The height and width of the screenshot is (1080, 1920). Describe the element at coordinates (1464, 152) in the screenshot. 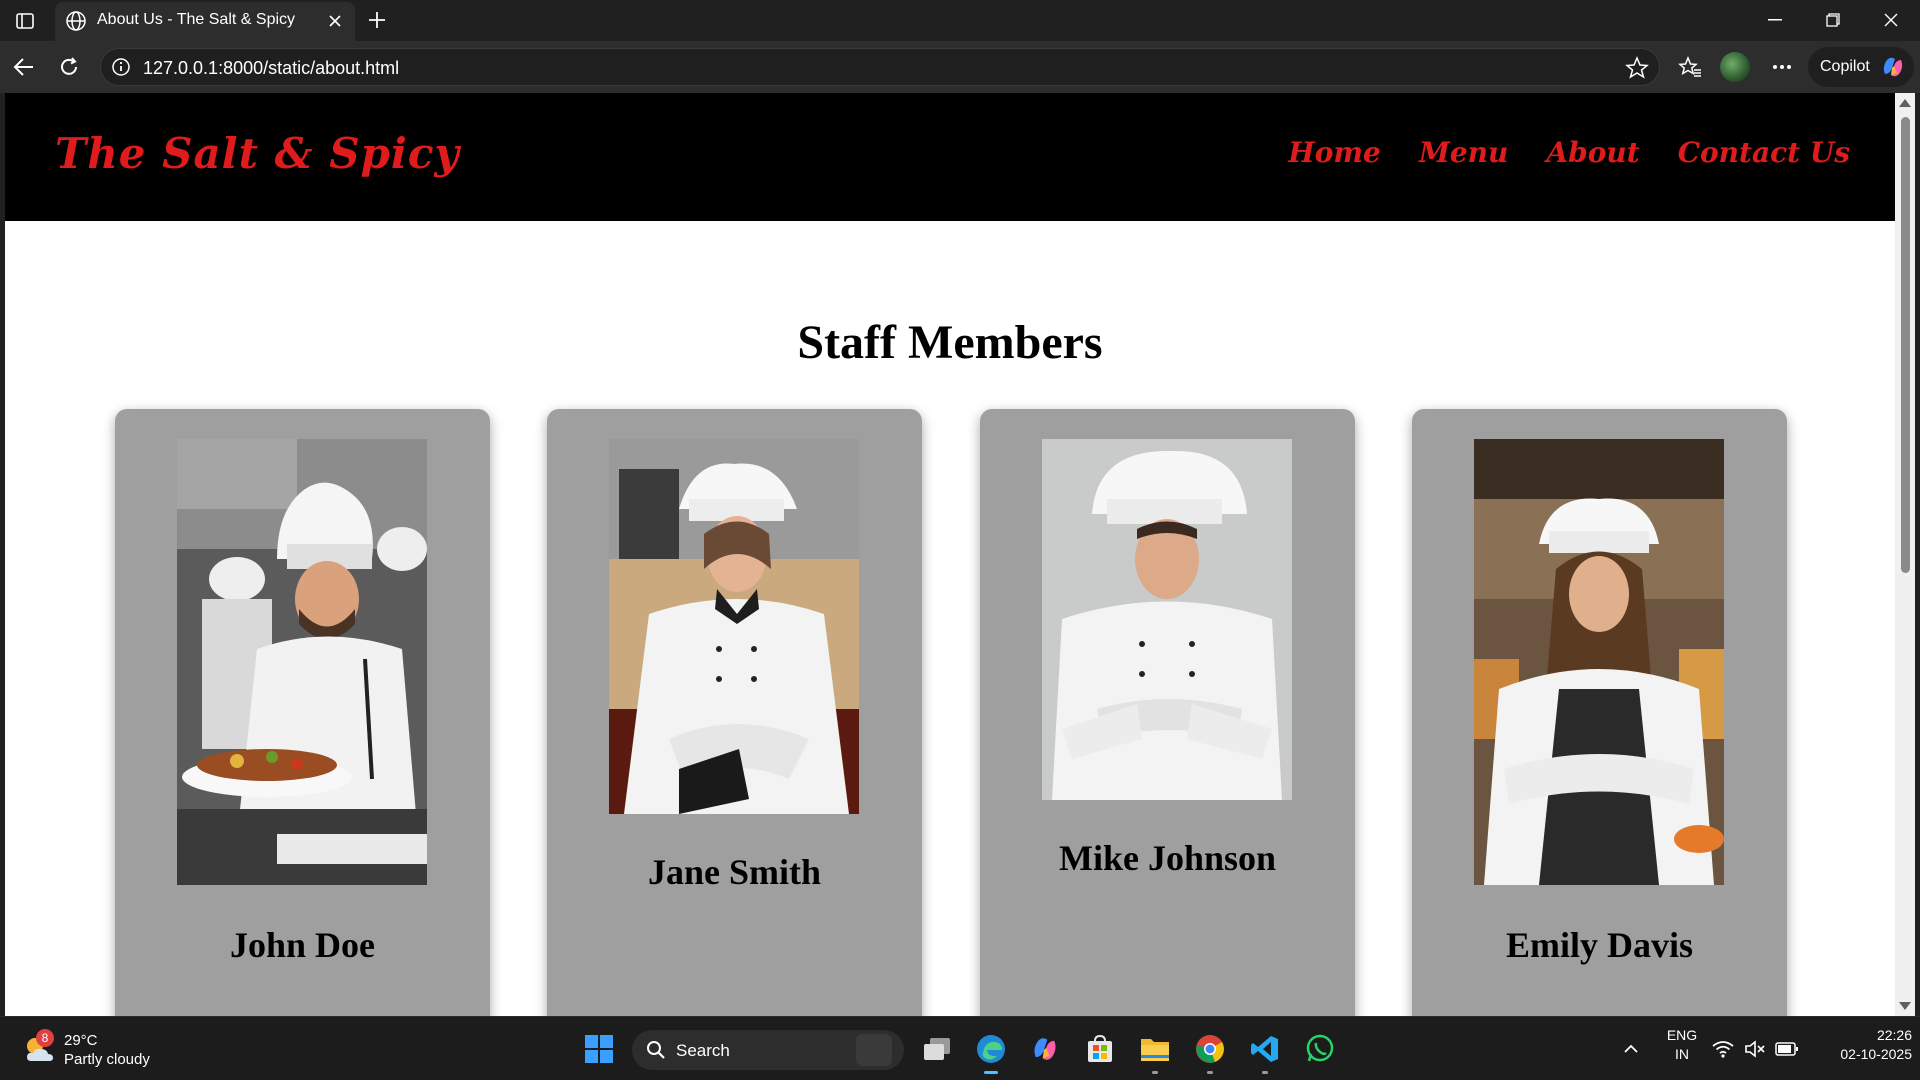

I see `nav-menu: Menu` at that location.